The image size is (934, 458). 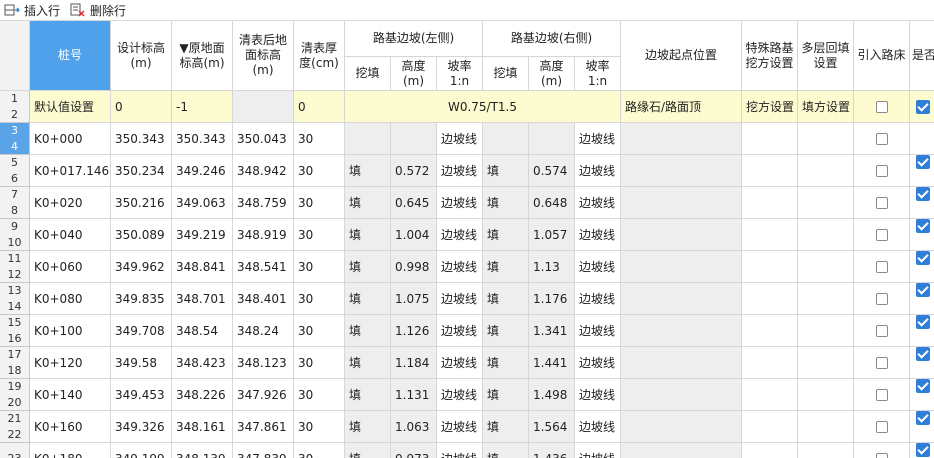 What do you see at coordinates (15, 171) in the screenshot?
I see `row-number: 56` at bounding box center [15, 171].